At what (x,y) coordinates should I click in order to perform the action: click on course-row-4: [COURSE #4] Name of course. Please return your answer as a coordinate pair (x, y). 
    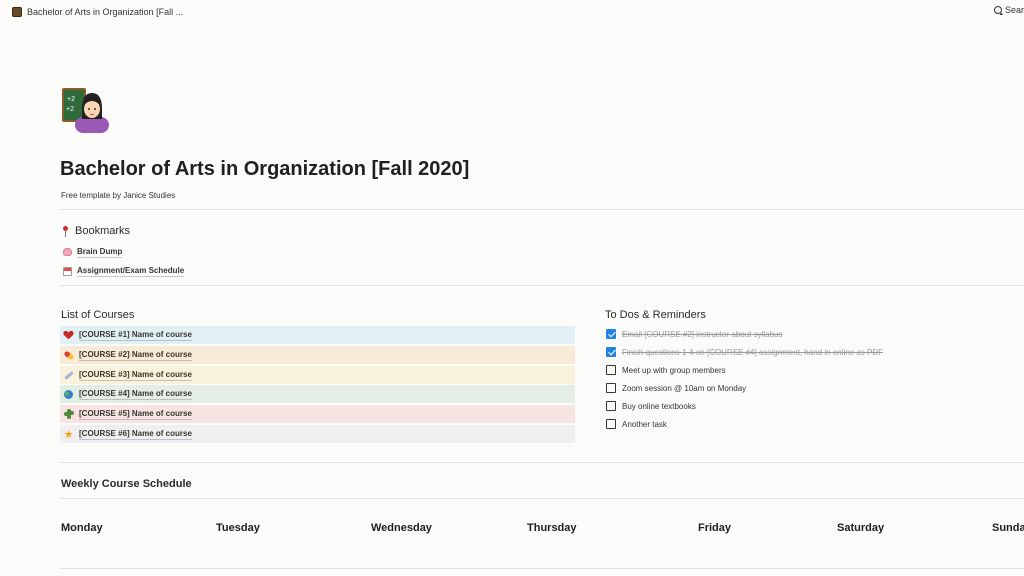
    Looking at the image, I should click on (317, 394).